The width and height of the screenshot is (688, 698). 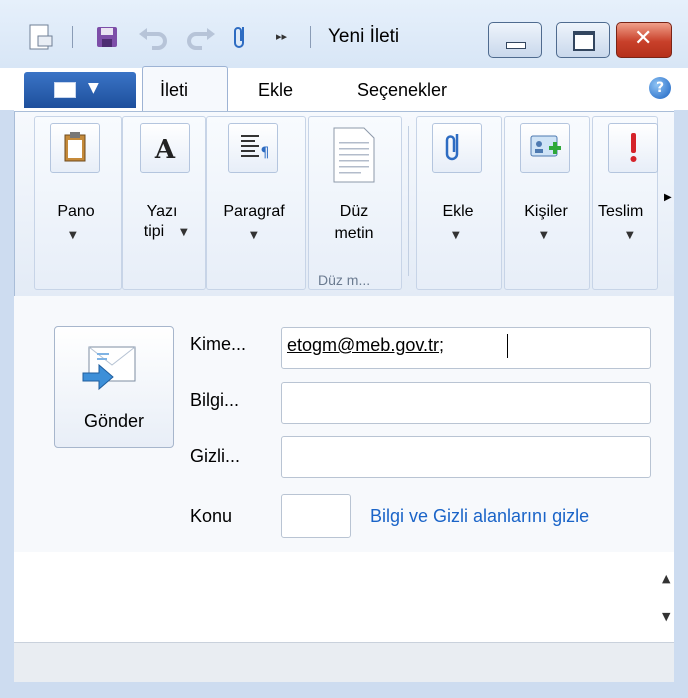 What do you see at coordinates (365, 345) in the screenshot?
I see `recipient-token: etogm@meb.gov.tr;` at bounding box center [365, 345].